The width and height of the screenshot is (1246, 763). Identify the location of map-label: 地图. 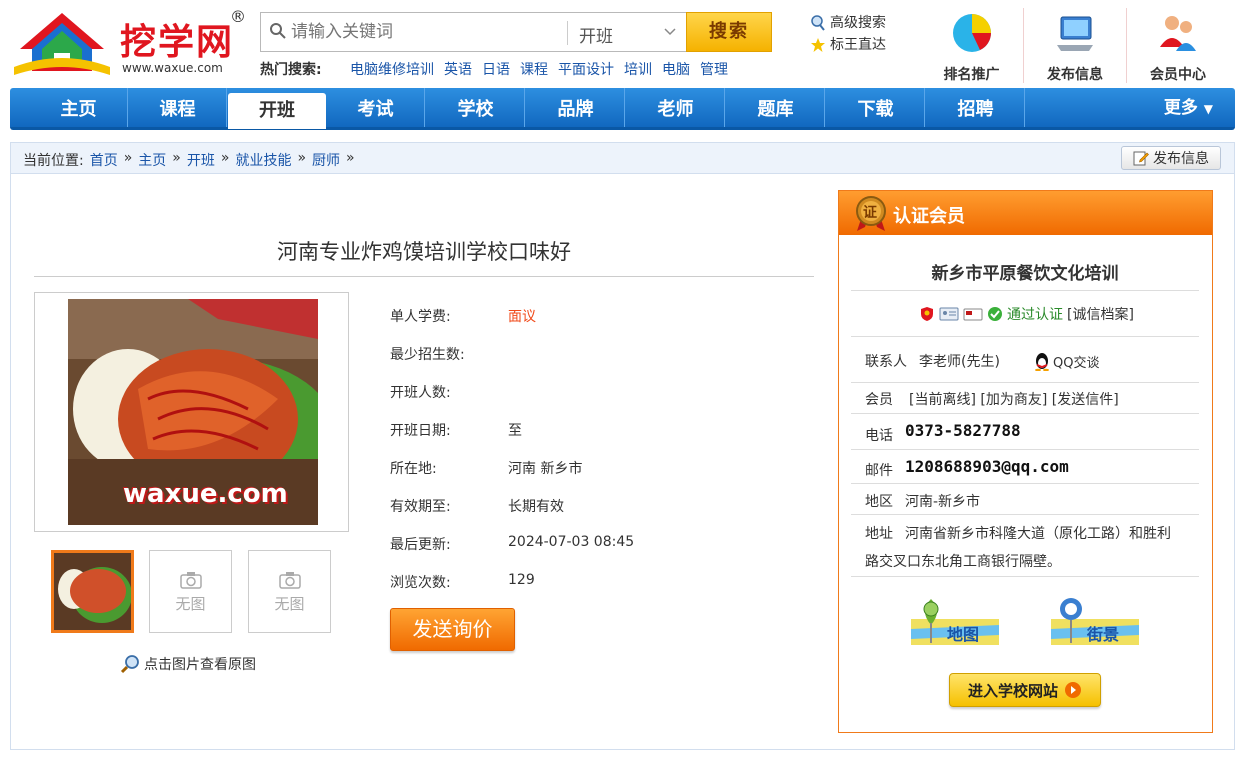
(963, 634).